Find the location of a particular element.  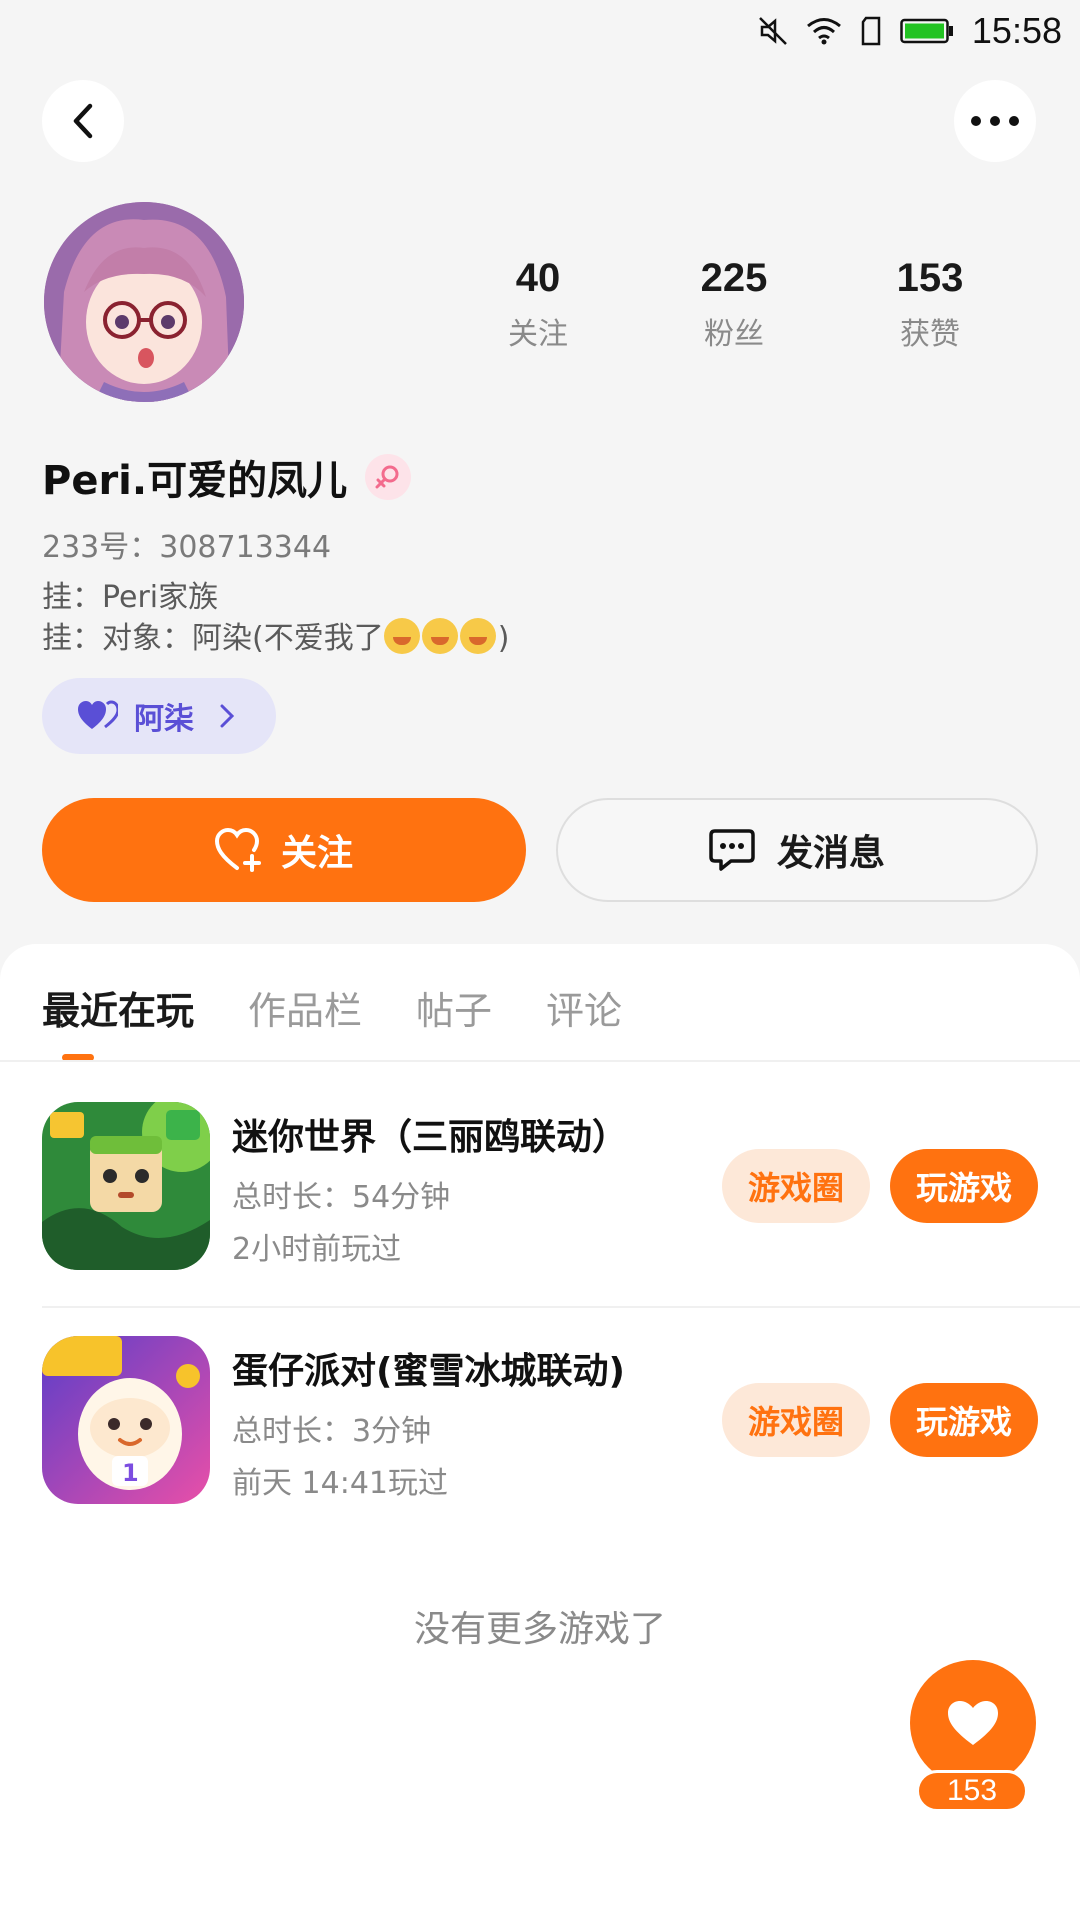

mute-icon is located at coordinates (773, 31).